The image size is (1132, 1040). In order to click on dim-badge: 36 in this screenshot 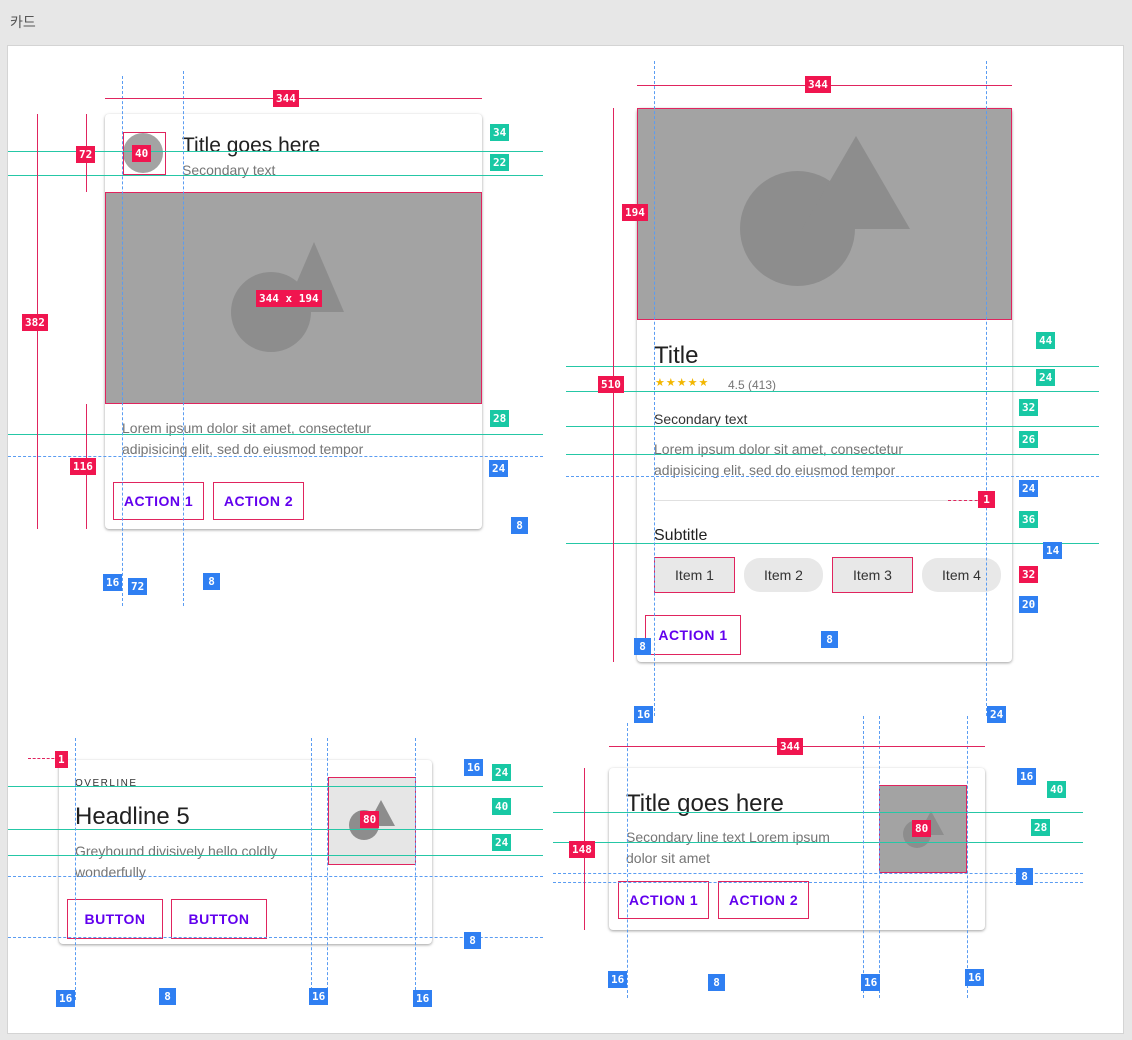, I will do `click(1029, 519)`.